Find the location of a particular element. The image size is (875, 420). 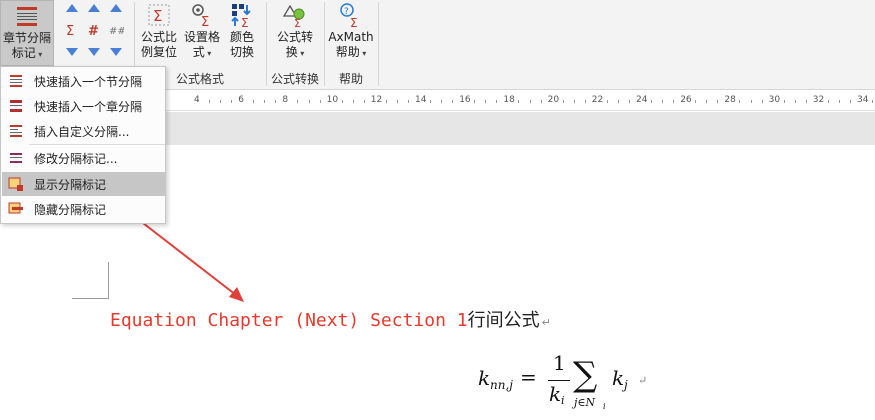

show-mark-icon is located at coordinates (15, 184).